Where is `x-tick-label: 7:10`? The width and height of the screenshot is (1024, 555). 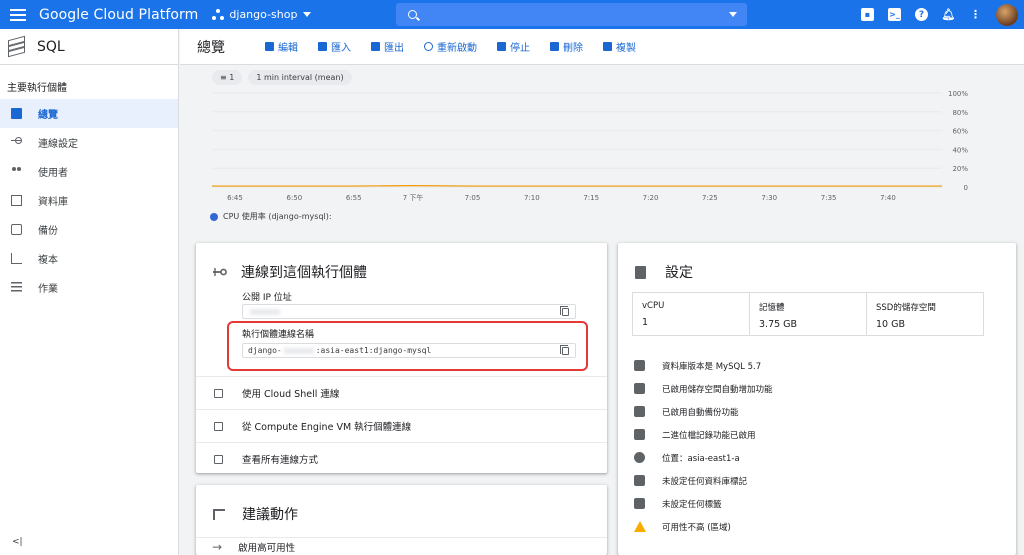
x-tick-label: 7:10 is located at coordinates (532, 198).